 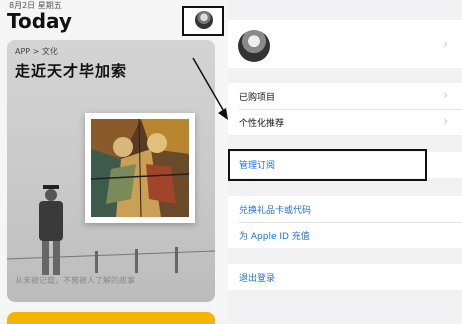 I want to click on signout-row: 退出登录, so click(x=345, y=277).